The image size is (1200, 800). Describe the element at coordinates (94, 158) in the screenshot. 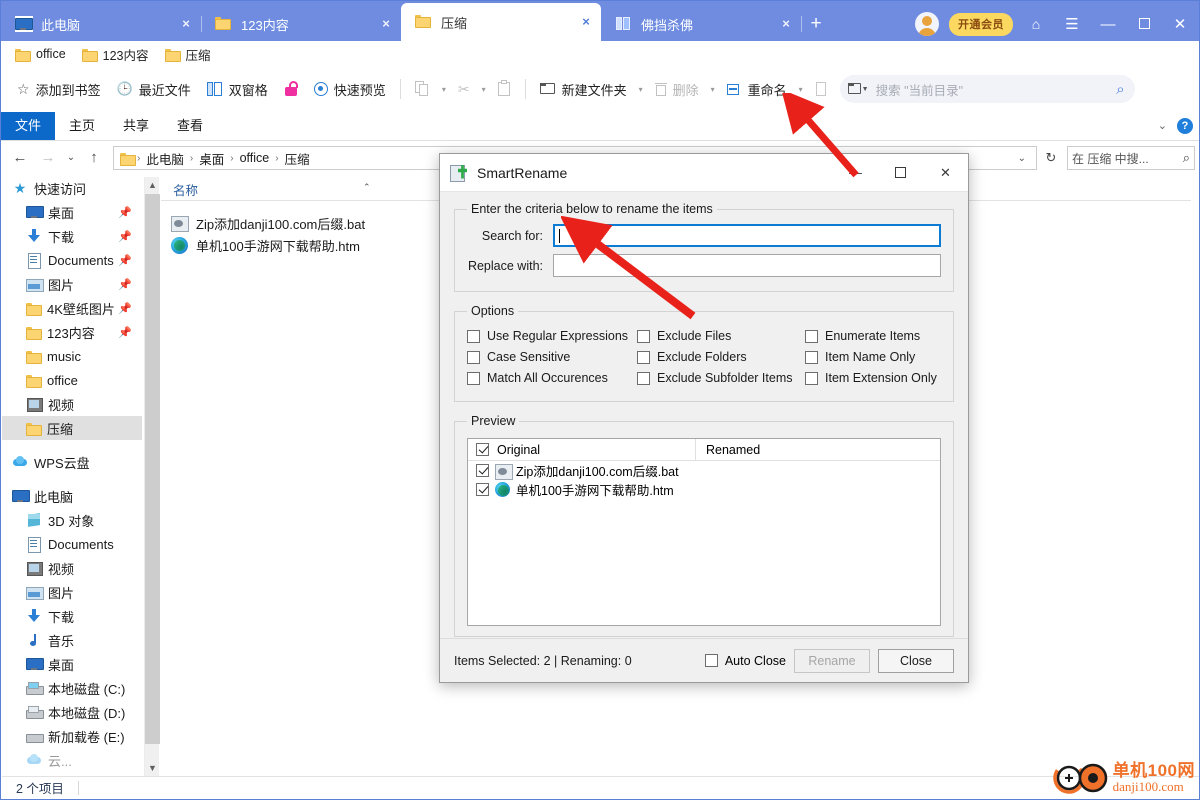

I see `up-button: ↑` at that location.